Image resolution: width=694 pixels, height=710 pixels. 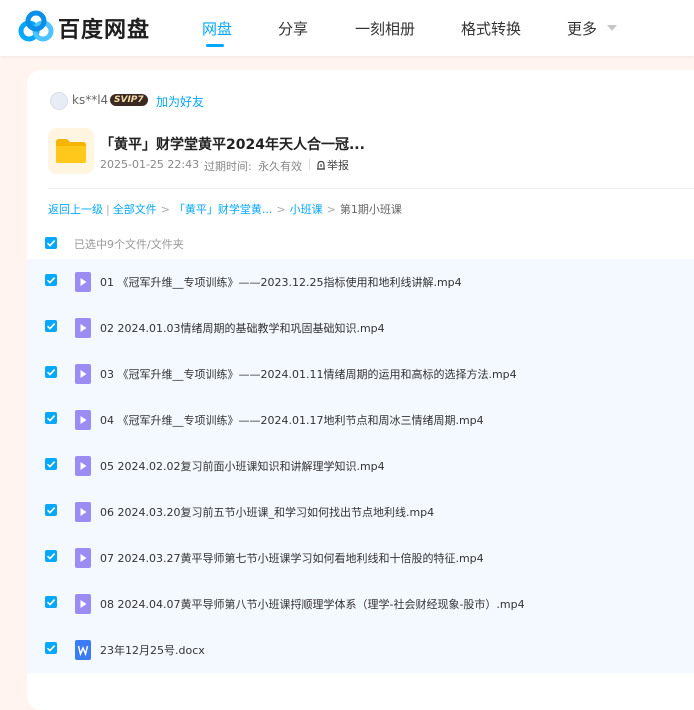 What do you see at coordinates (347, 28) in the screenshot?
I see `top-navigation-bar: 百度网盘 网盘 分享 一刻相册 格式转换 更多` at bounding box center [347, 28].